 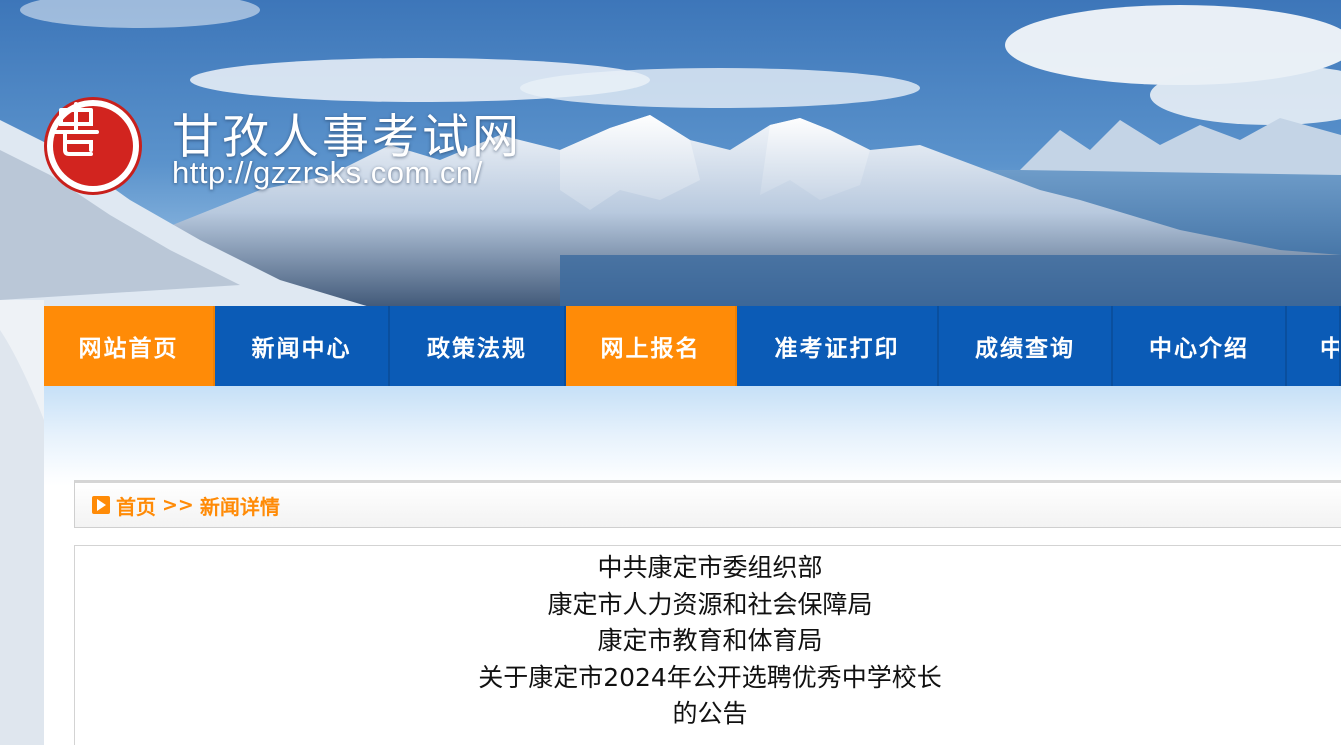 I want to click on nav-item-admission-ticket: 准考证打印, so click(x=838, y=346).